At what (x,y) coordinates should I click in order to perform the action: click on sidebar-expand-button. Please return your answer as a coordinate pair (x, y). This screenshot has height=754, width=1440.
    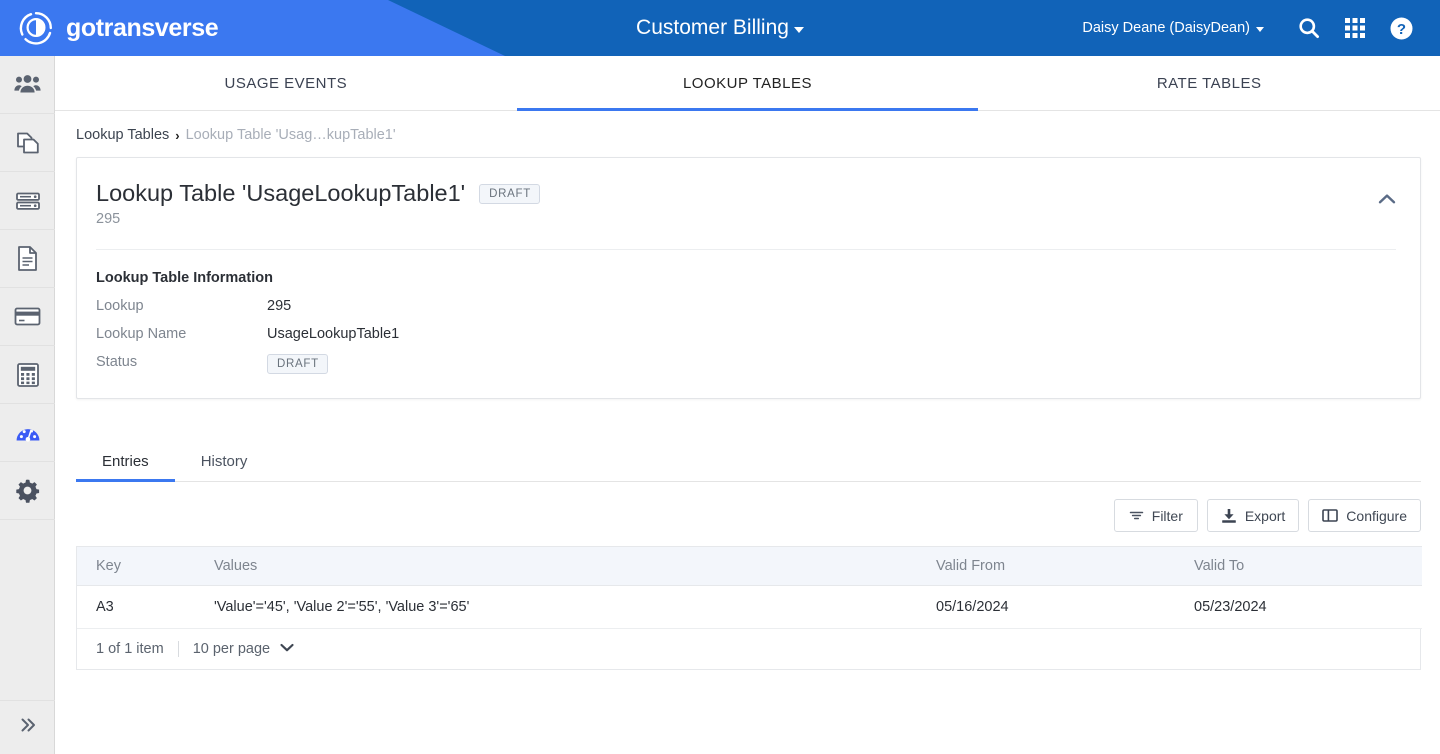
    Looking at the image, I should click on (27, 727).